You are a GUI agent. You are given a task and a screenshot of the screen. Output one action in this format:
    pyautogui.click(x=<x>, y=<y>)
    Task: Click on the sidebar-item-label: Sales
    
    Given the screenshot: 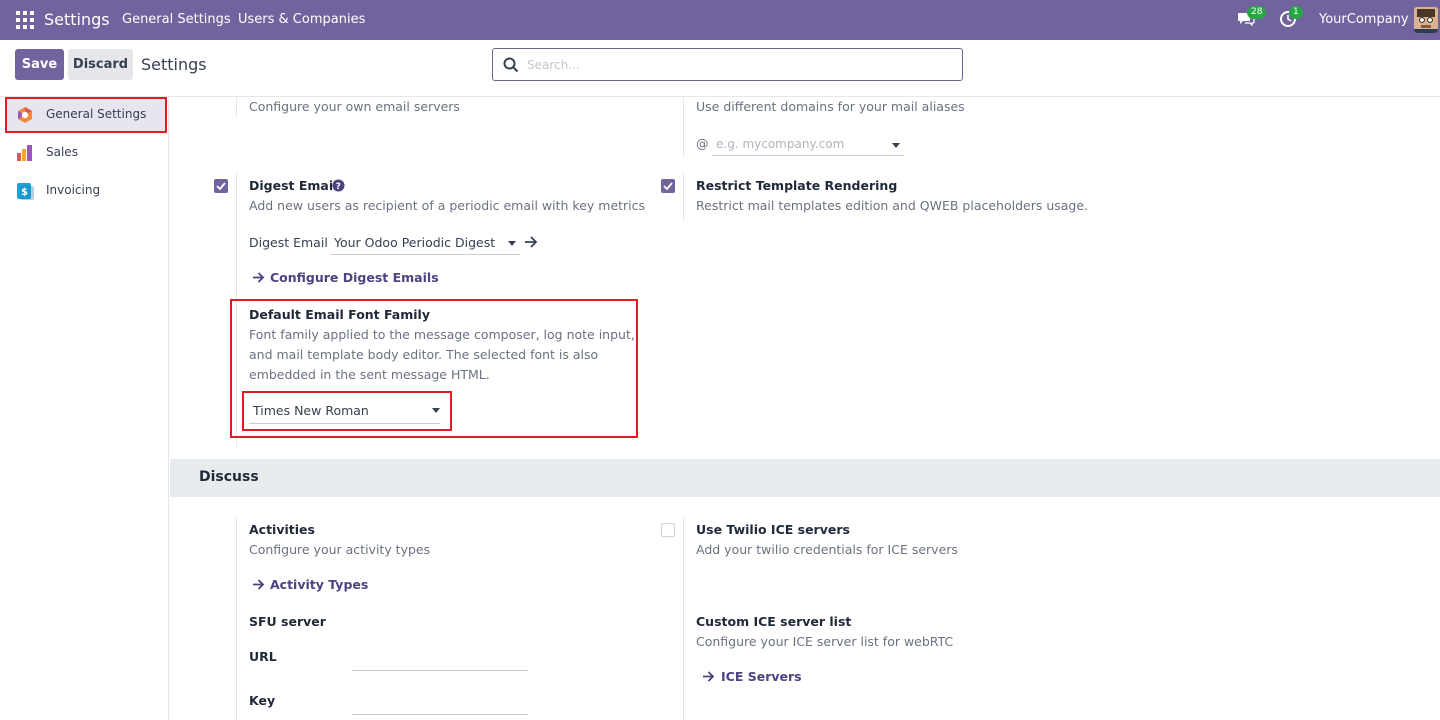 What is the action you would take?
    pyautogui.click(x=62, y=152)
    